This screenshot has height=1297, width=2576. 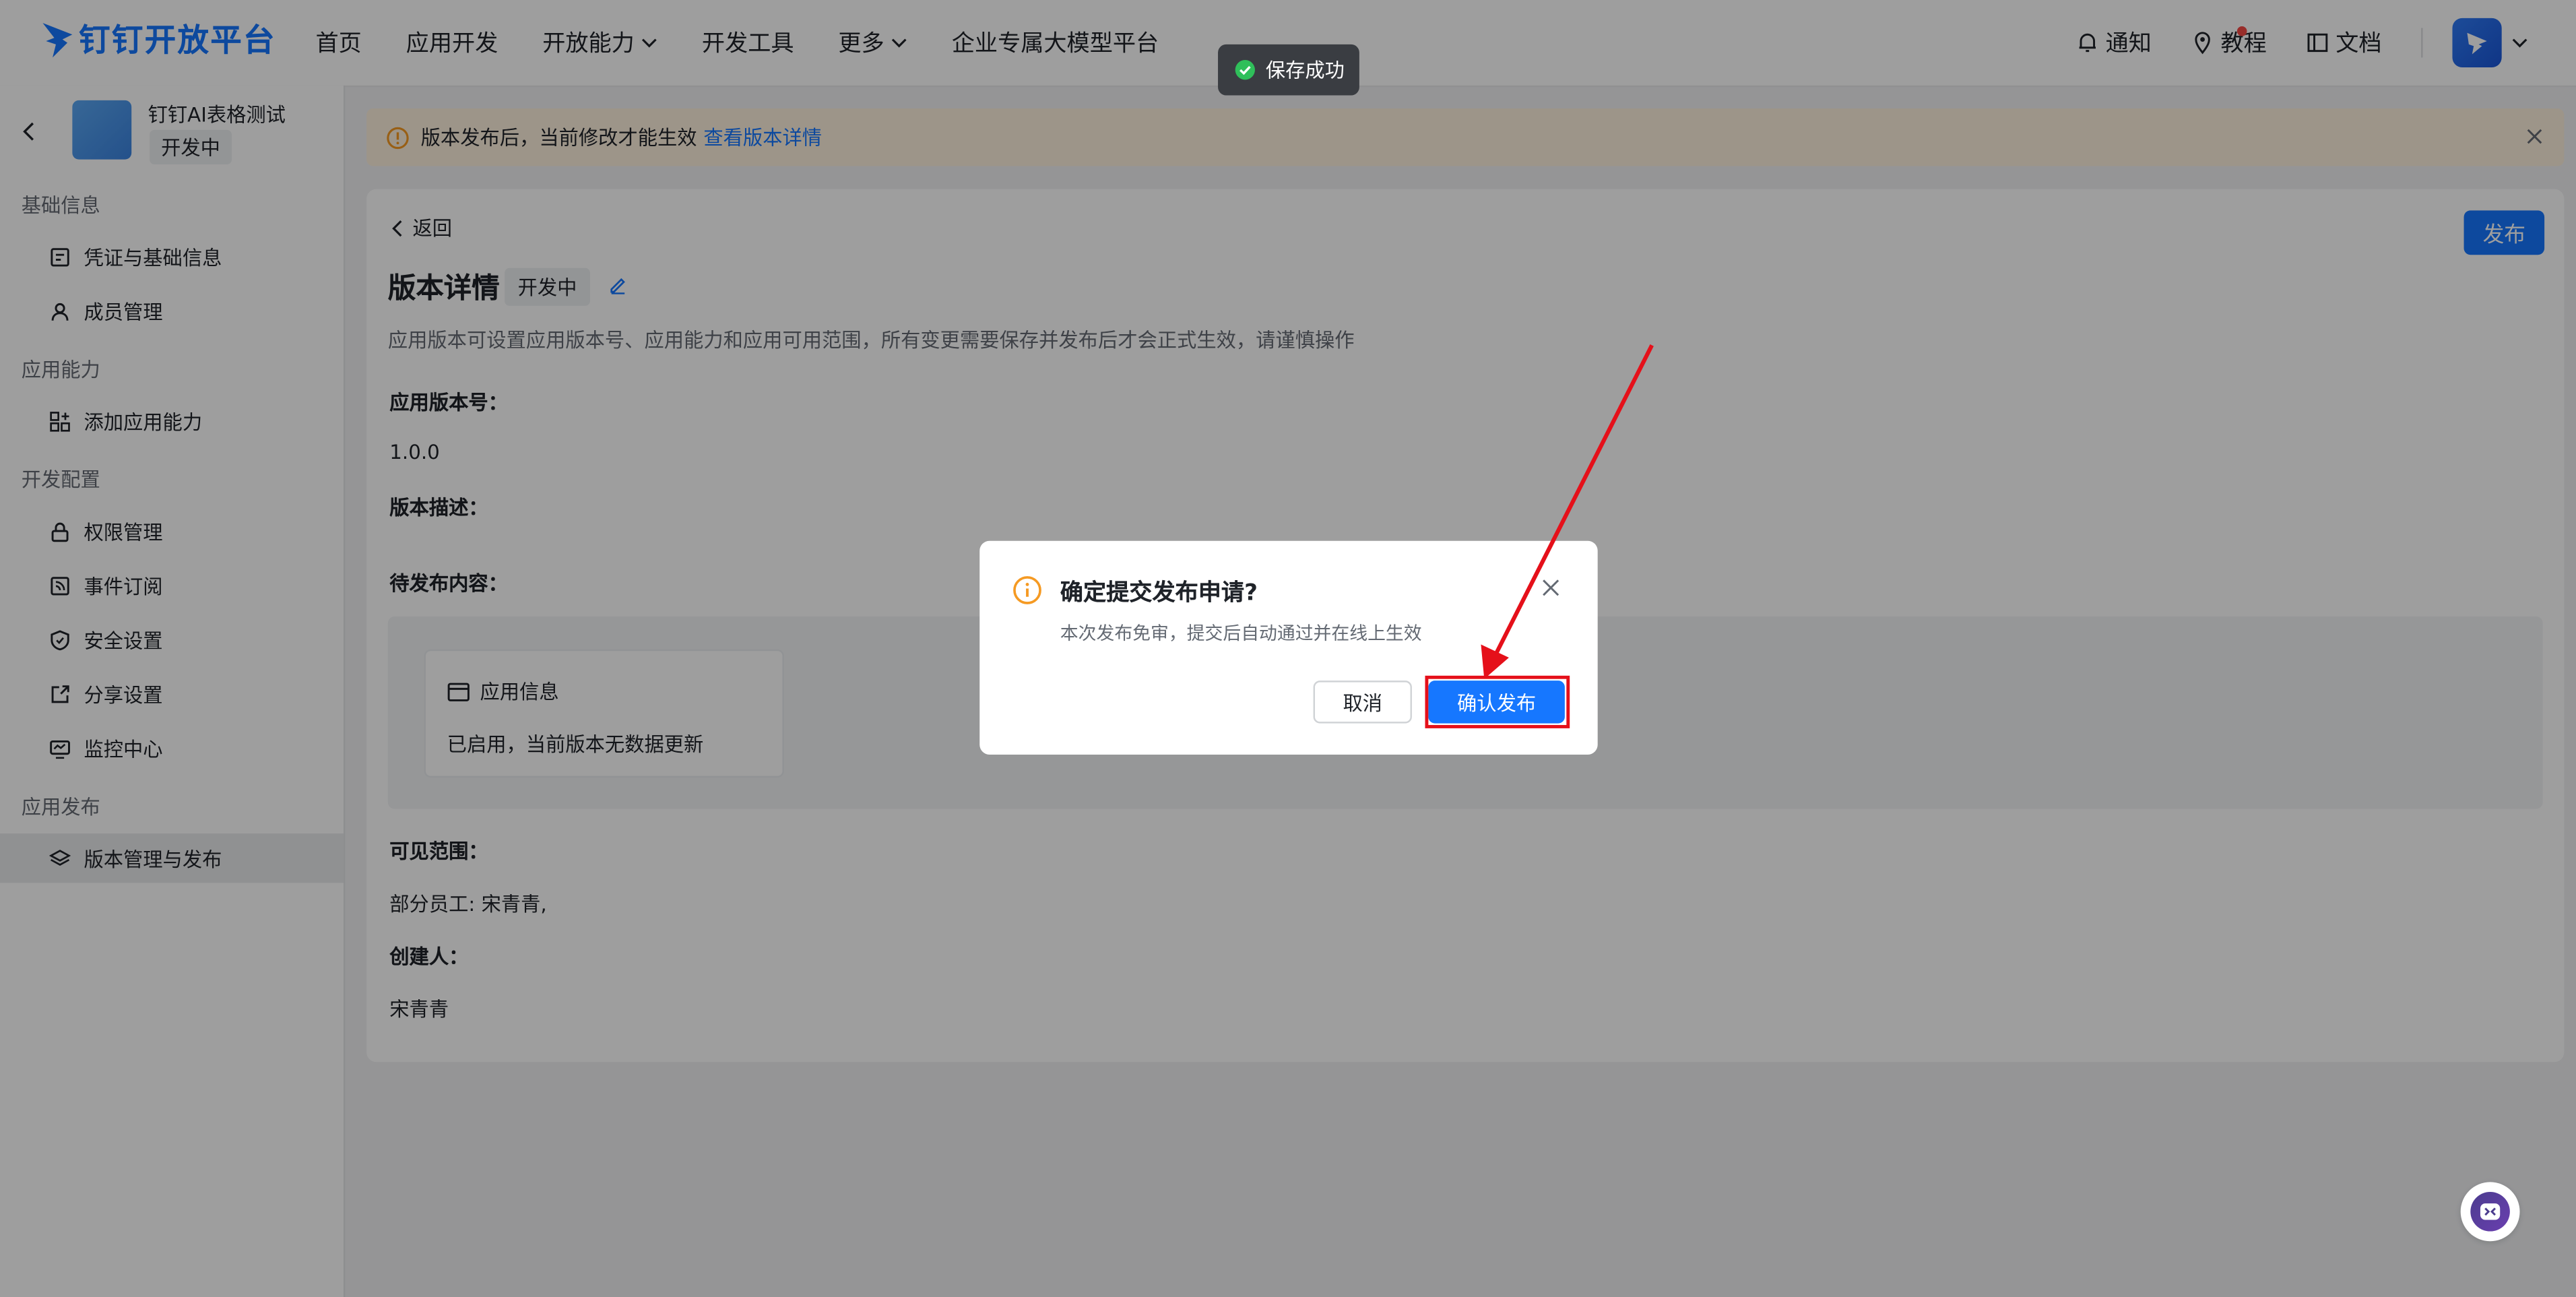 What do you see at coordinates (1497, 702) in the screenshot?
I see `annotation-highlight-box` at bounding box center [1497, 702].